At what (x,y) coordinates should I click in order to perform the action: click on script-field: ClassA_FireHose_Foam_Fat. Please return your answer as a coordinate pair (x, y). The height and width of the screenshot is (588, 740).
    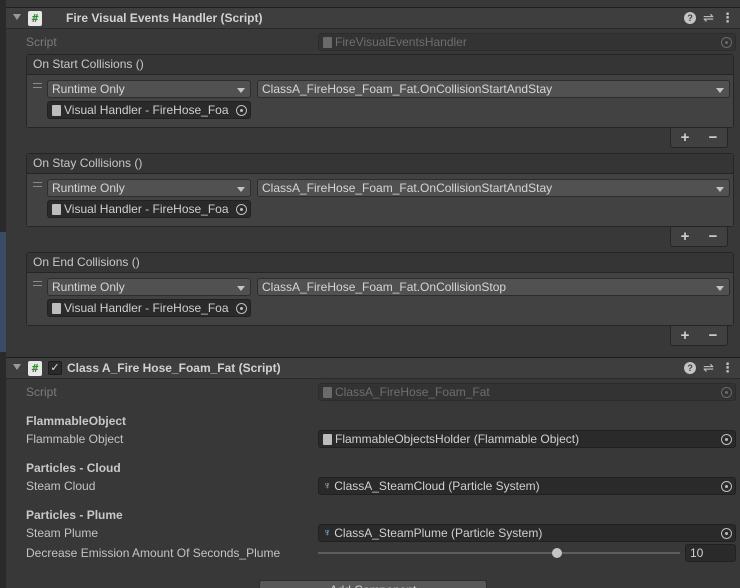
    Looking at the image, I should click on (527, 392).